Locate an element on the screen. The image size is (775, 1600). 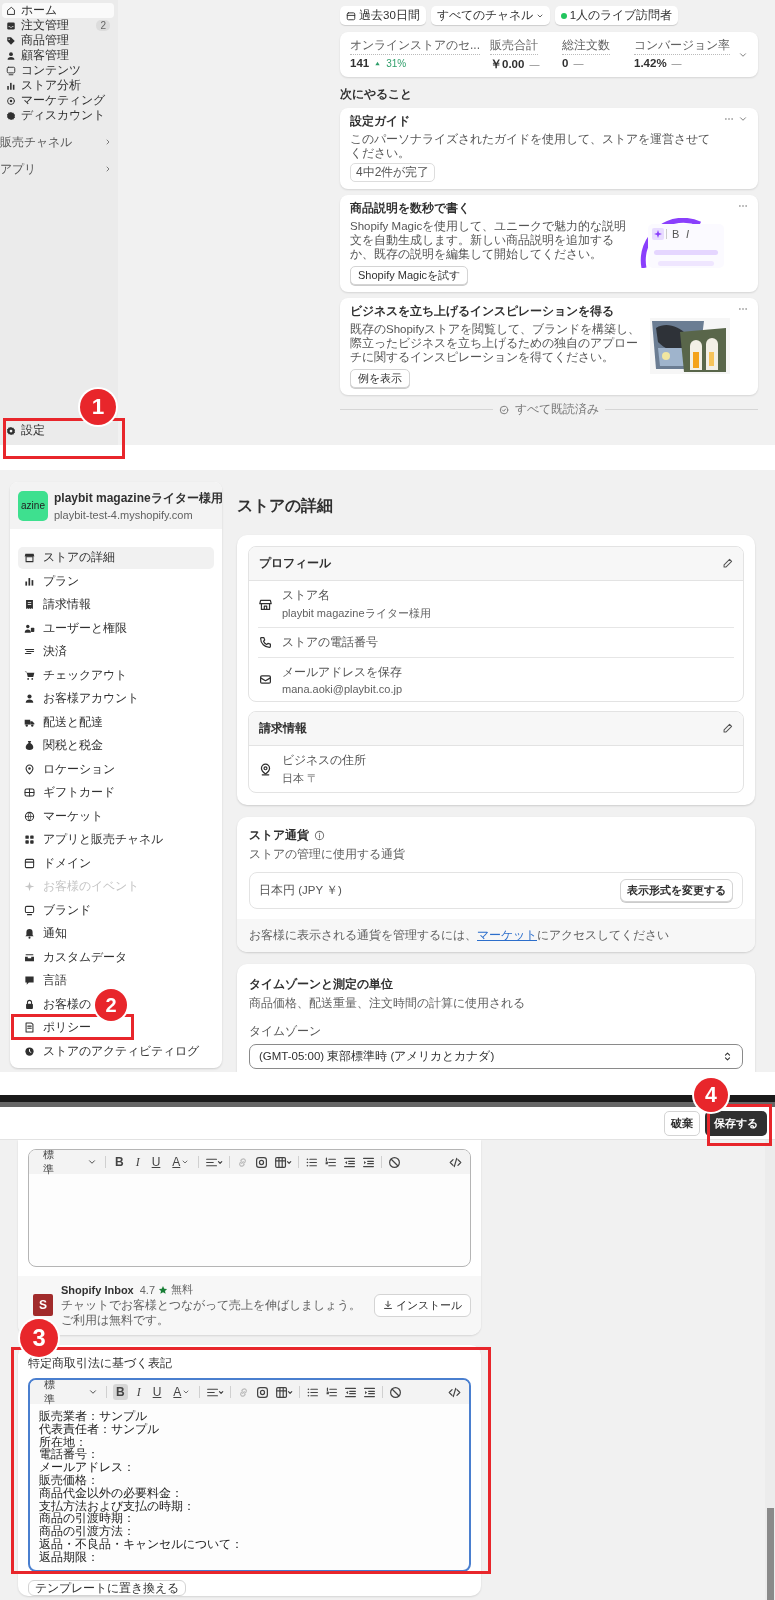
gift-card-icon is located at coordinates (29, 793).